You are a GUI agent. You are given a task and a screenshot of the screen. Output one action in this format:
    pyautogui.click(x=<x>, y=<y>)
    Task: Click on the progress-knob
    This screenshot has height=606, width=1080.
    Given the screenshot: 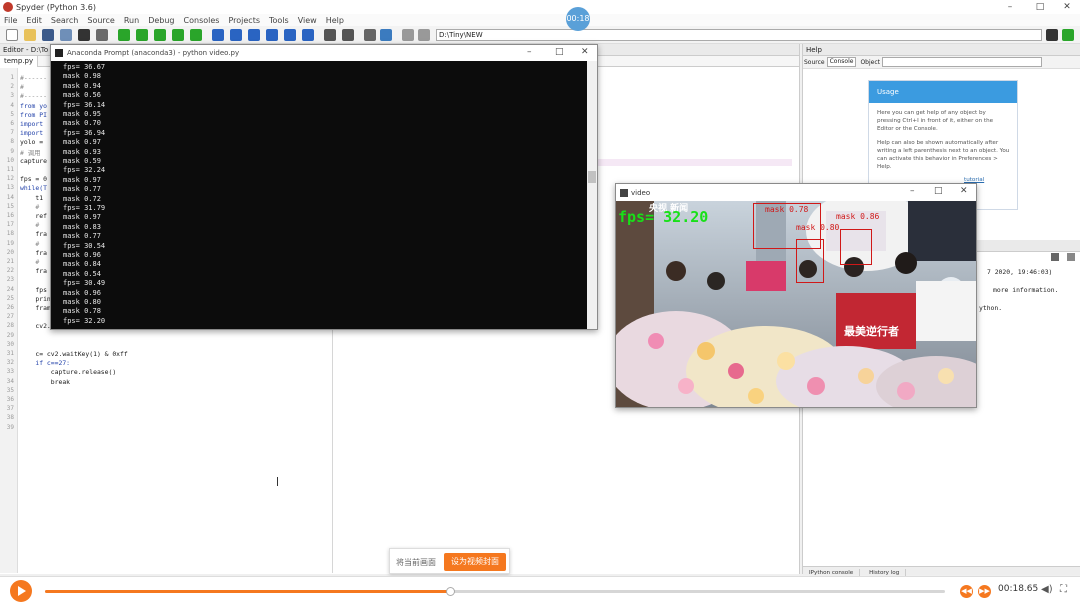 What is the action you would take?
    pyautogui.click(x=450, y=591)
    